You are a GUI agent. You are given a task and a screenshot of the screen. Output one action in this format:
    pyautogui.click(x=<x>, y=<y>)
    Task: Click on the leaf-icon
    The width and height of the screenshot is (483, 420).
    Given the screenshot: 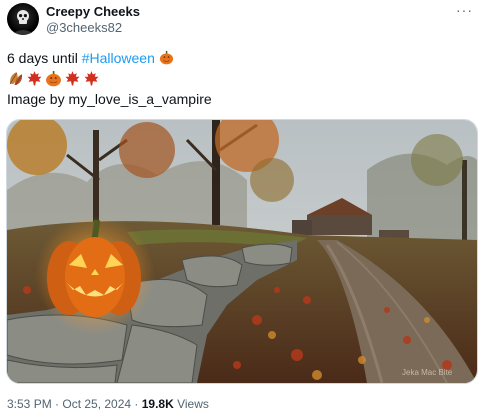 What is the action you would take?
    pyautogui.click(x=15, y=78)
    